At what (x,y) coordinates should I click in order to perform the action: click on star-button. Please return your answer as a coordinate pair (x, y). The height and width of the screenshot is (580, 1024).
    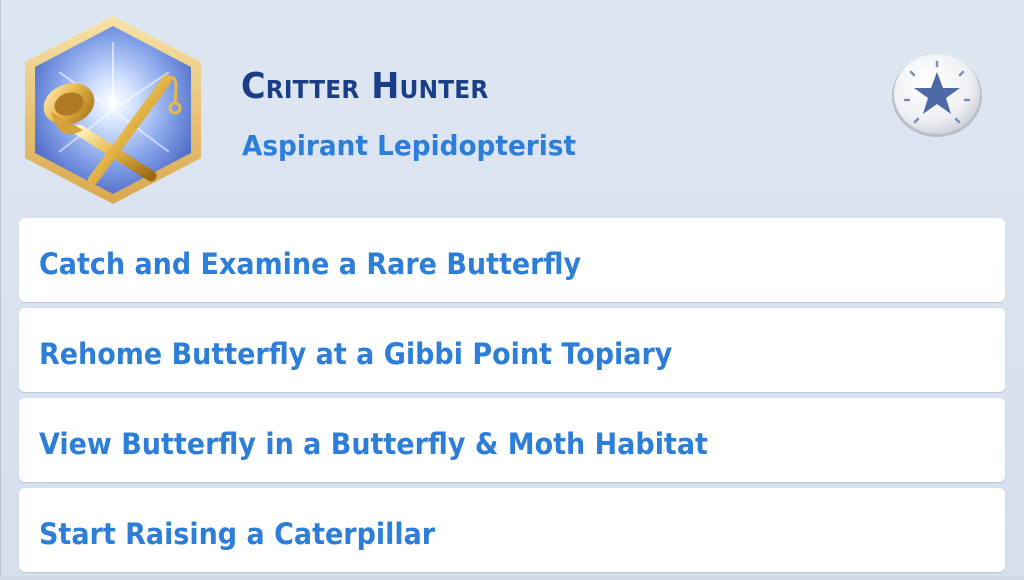
    Looking at the image, I should click on (937, 94).